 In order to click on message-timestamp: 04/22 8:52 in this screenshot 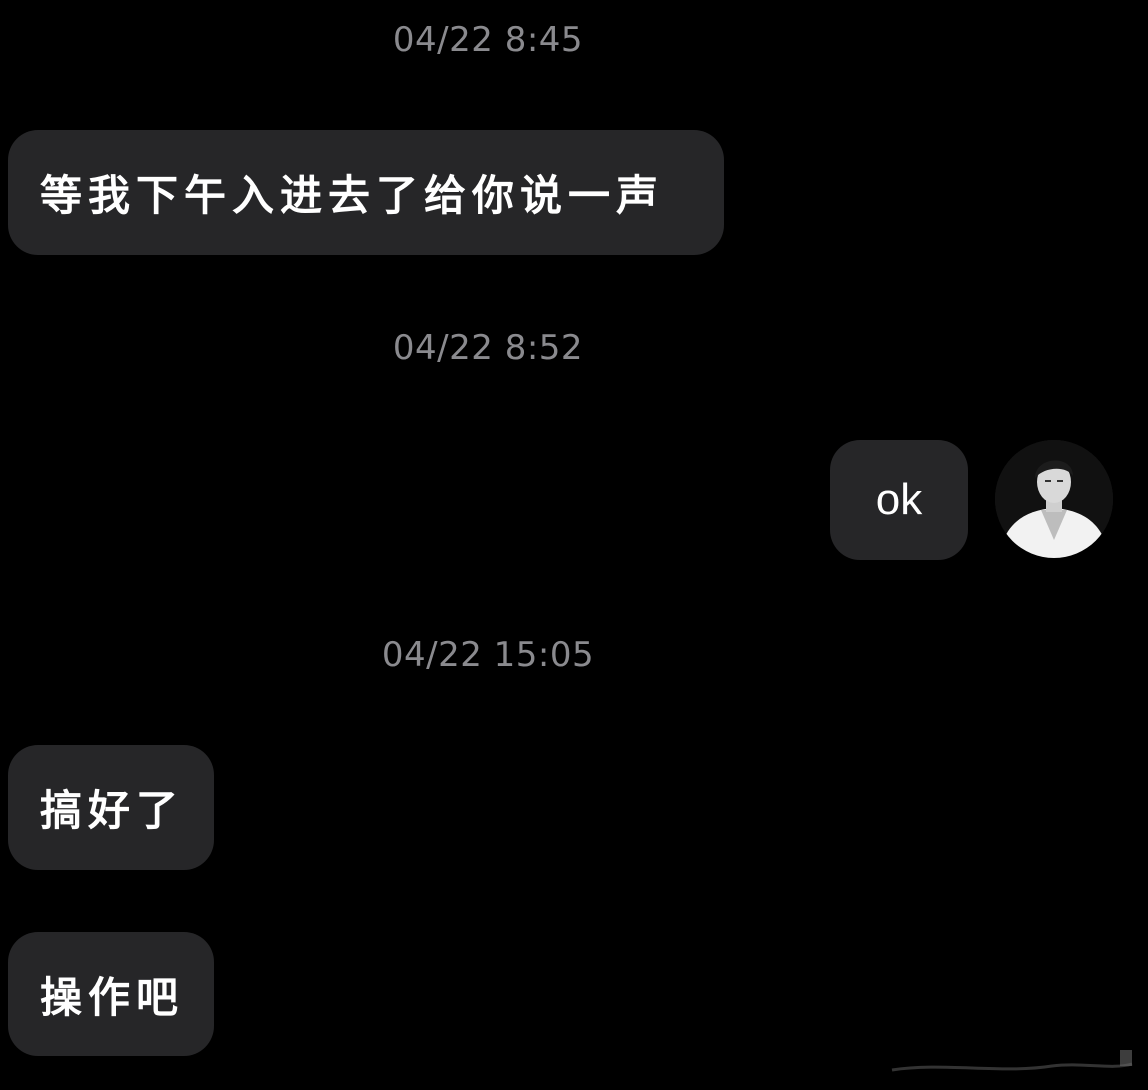, I will do `click(488, 348)`.